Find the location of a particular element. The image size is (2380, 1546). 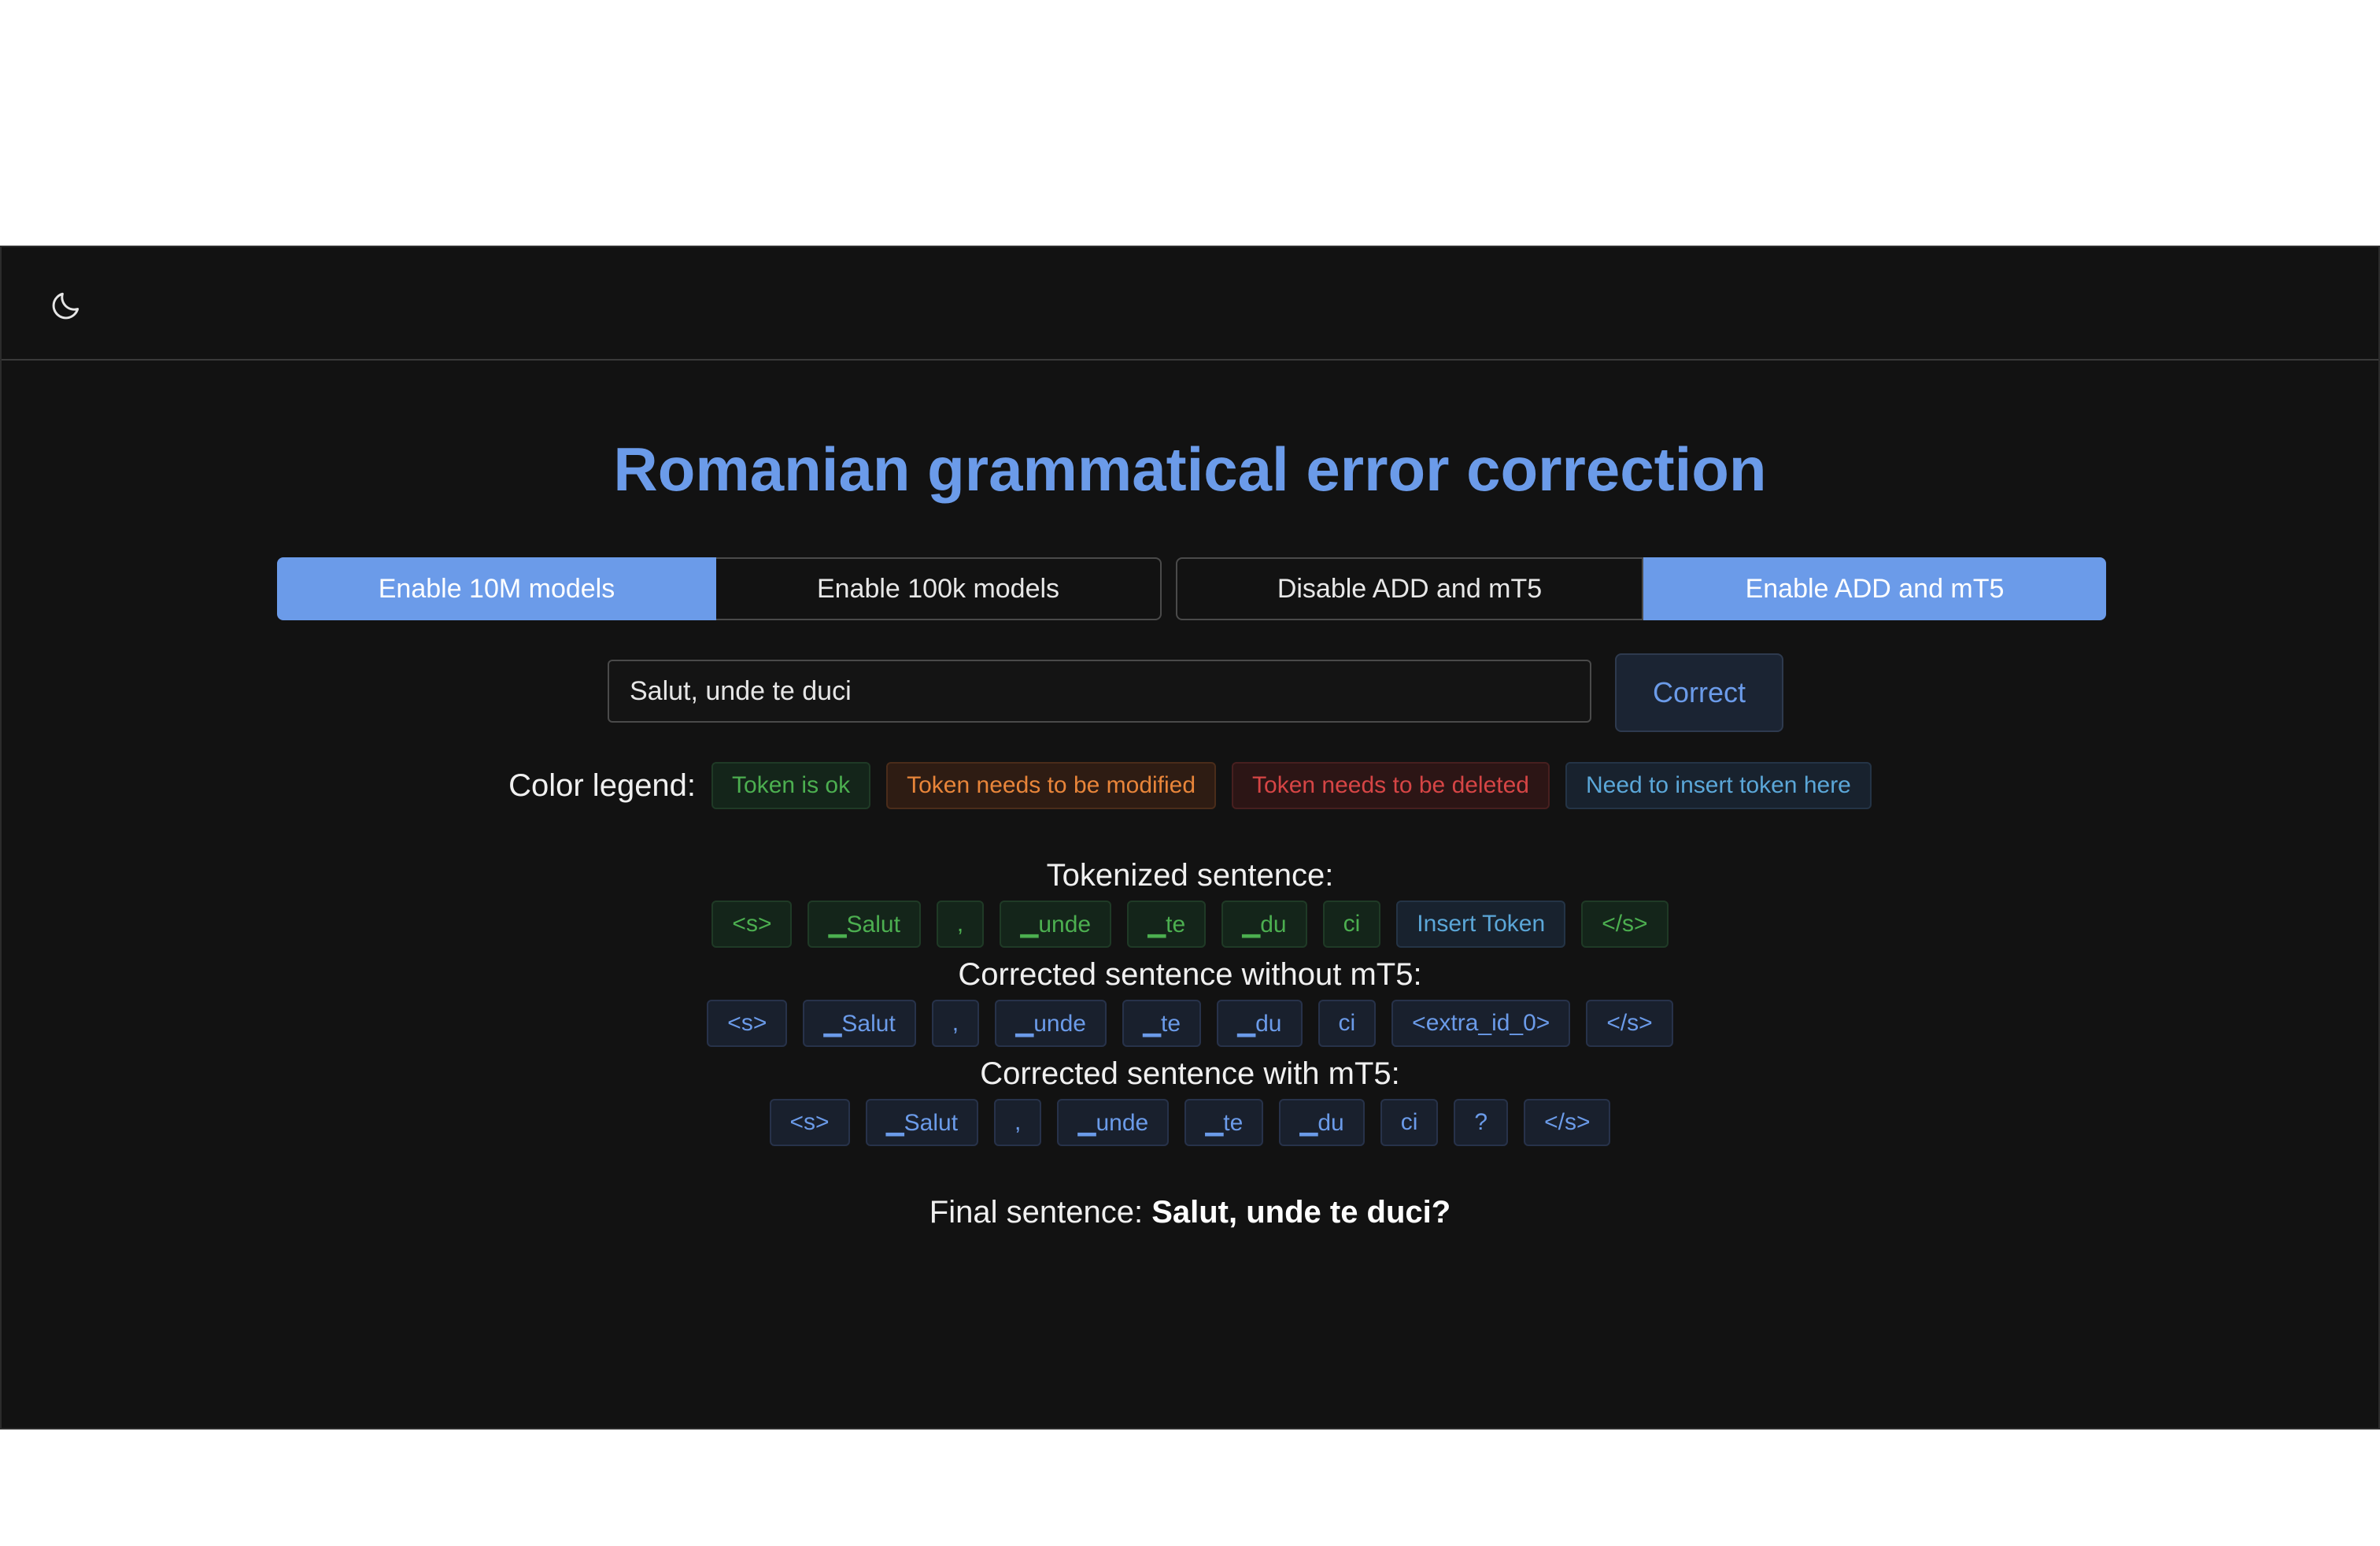

final-value: Salut, unde te duci? is located at coordinates (1301, 1212).